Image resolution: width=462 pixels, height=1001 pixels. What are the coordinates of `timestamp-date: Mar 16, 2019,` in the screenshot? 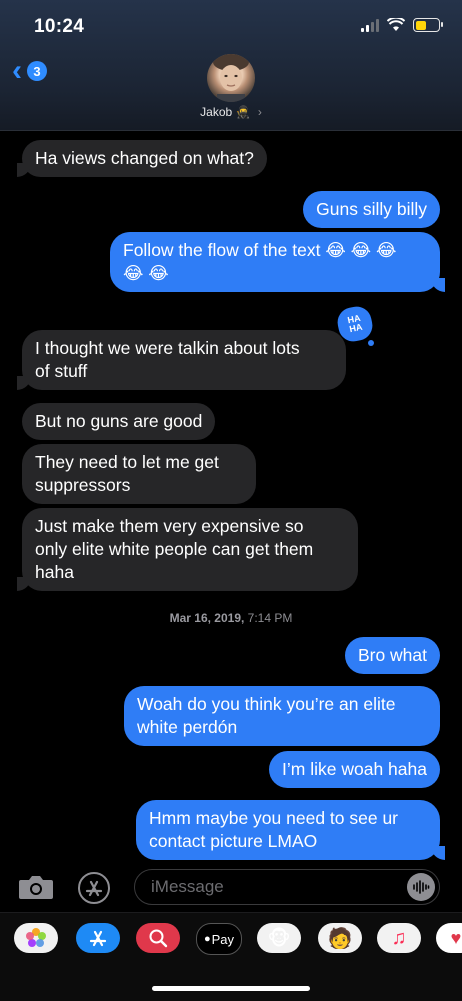 It's located at (207, 618).